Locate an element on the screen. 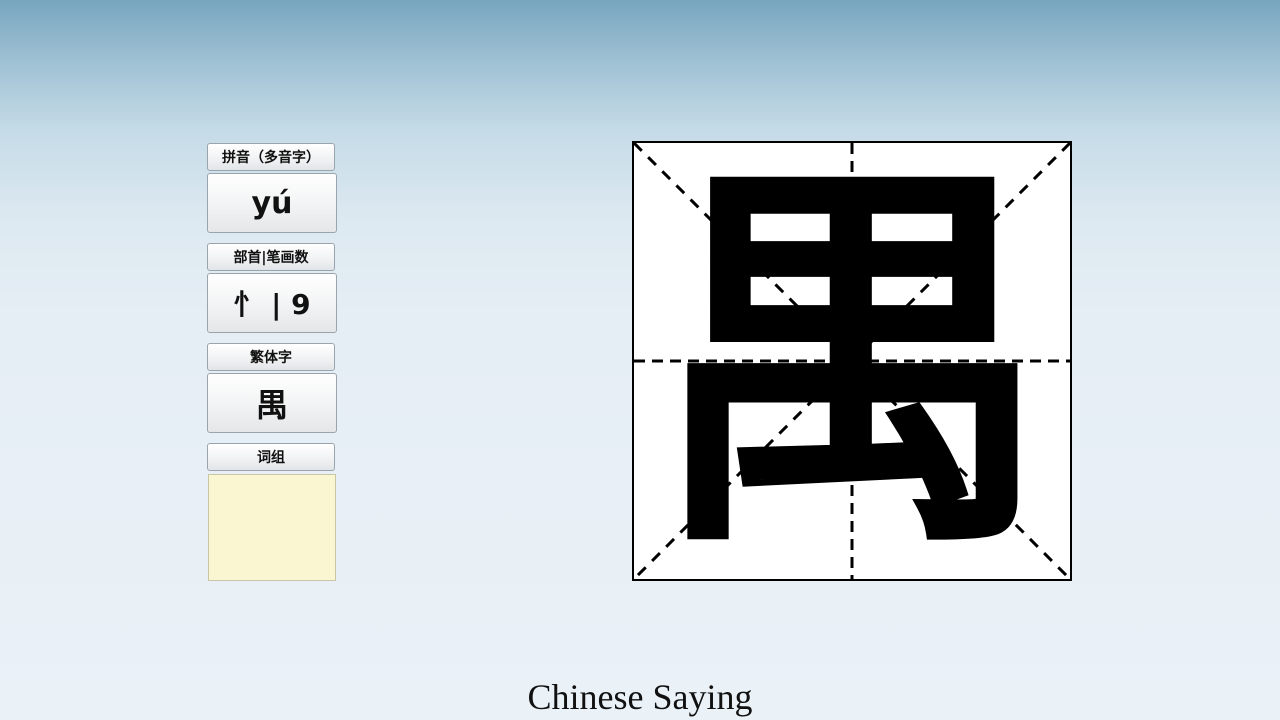 The height and width of the screenshot is (720, 1280). pinyin-label-button: 拼音（多音字） is located at coordinates (271, 157).